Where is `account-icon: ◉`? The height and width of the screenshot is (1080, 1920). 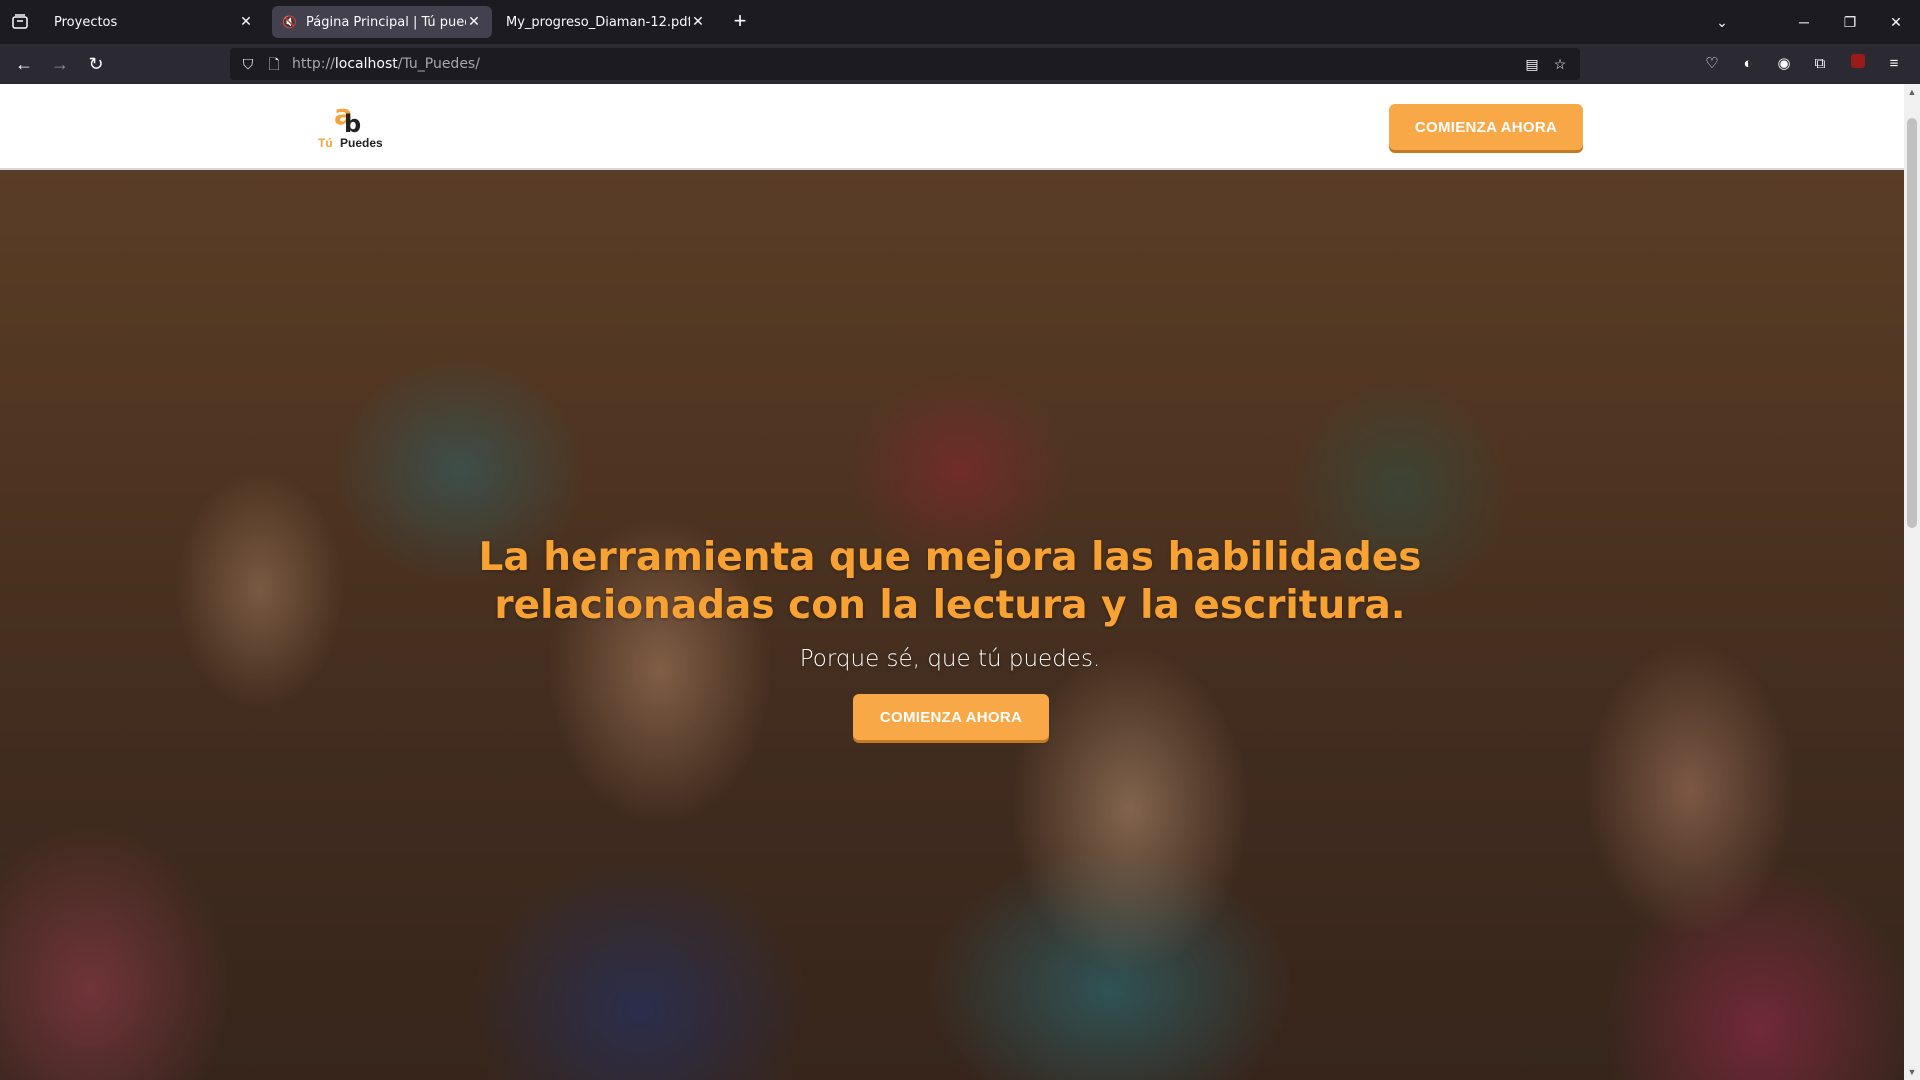
account-icon: ◉ is located at coordinates (1784, 64).